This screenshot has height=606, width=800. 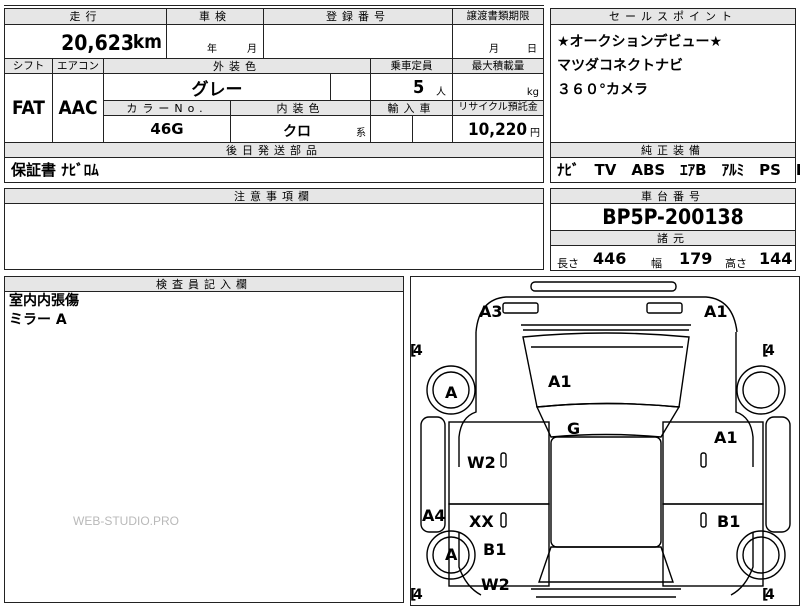 I want to click on watermark: WEB-STUDIO.PRO, so click(x=126, y=521).